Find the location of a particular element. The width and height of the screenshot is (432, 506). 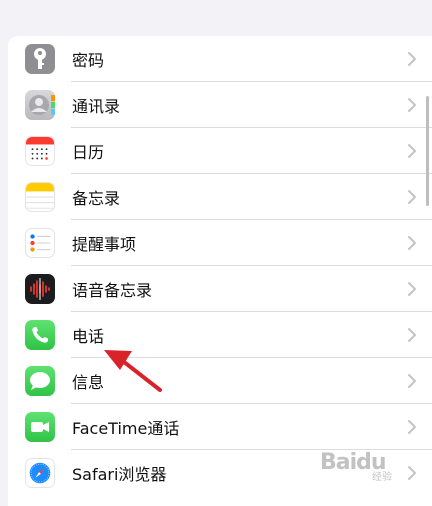

notes-icon is located at coordinates (40, 197).